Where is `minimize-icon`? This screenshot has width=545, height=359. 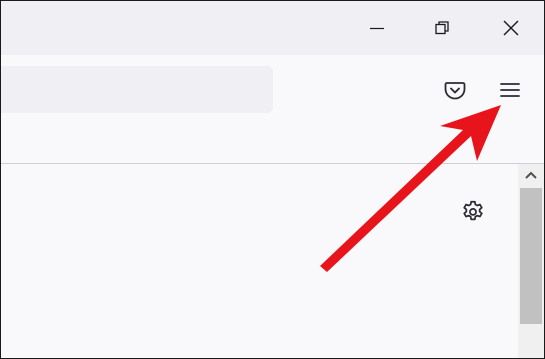
minimize-icon is located at coordinates (377, 28).